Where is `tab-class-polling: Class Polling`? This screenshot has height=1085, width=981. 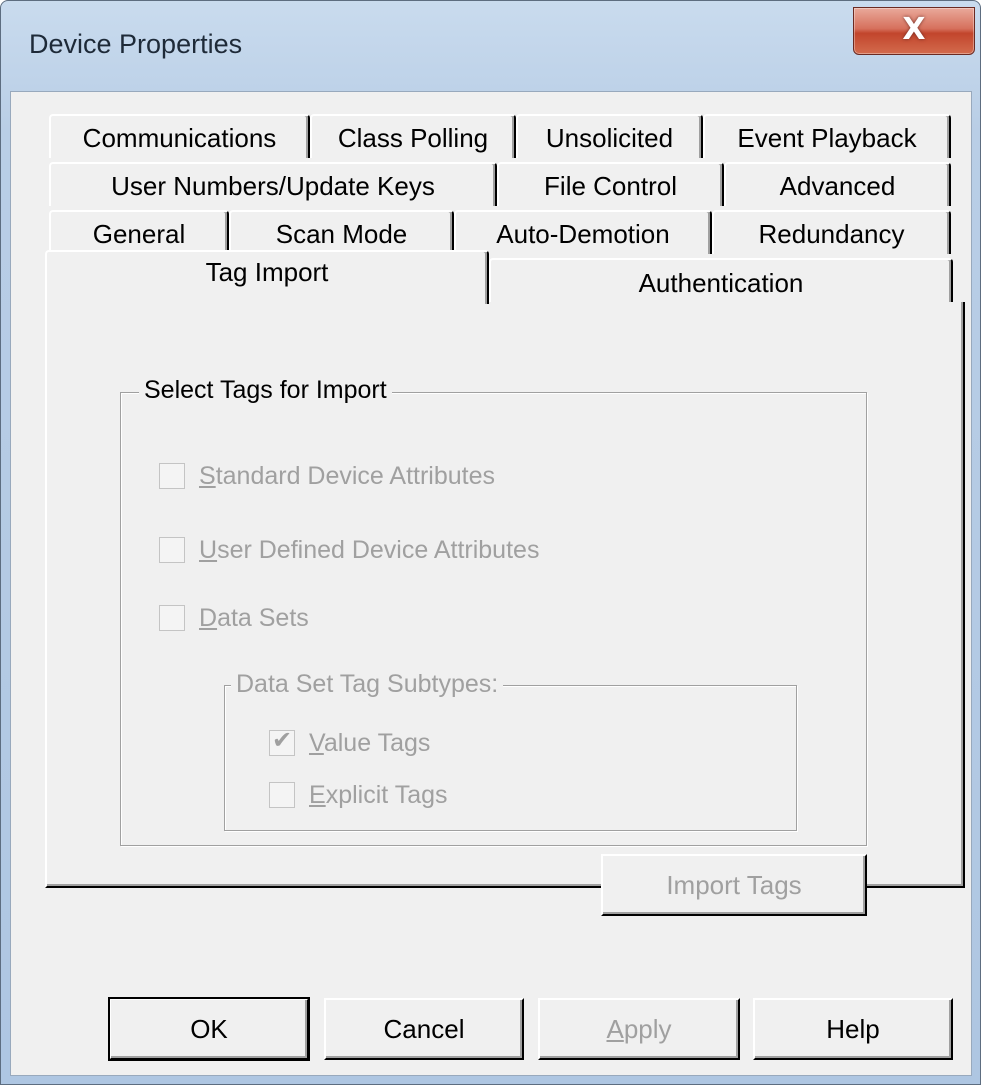
tab-class-polling: Class Polling is located at coordinates (413, 136).